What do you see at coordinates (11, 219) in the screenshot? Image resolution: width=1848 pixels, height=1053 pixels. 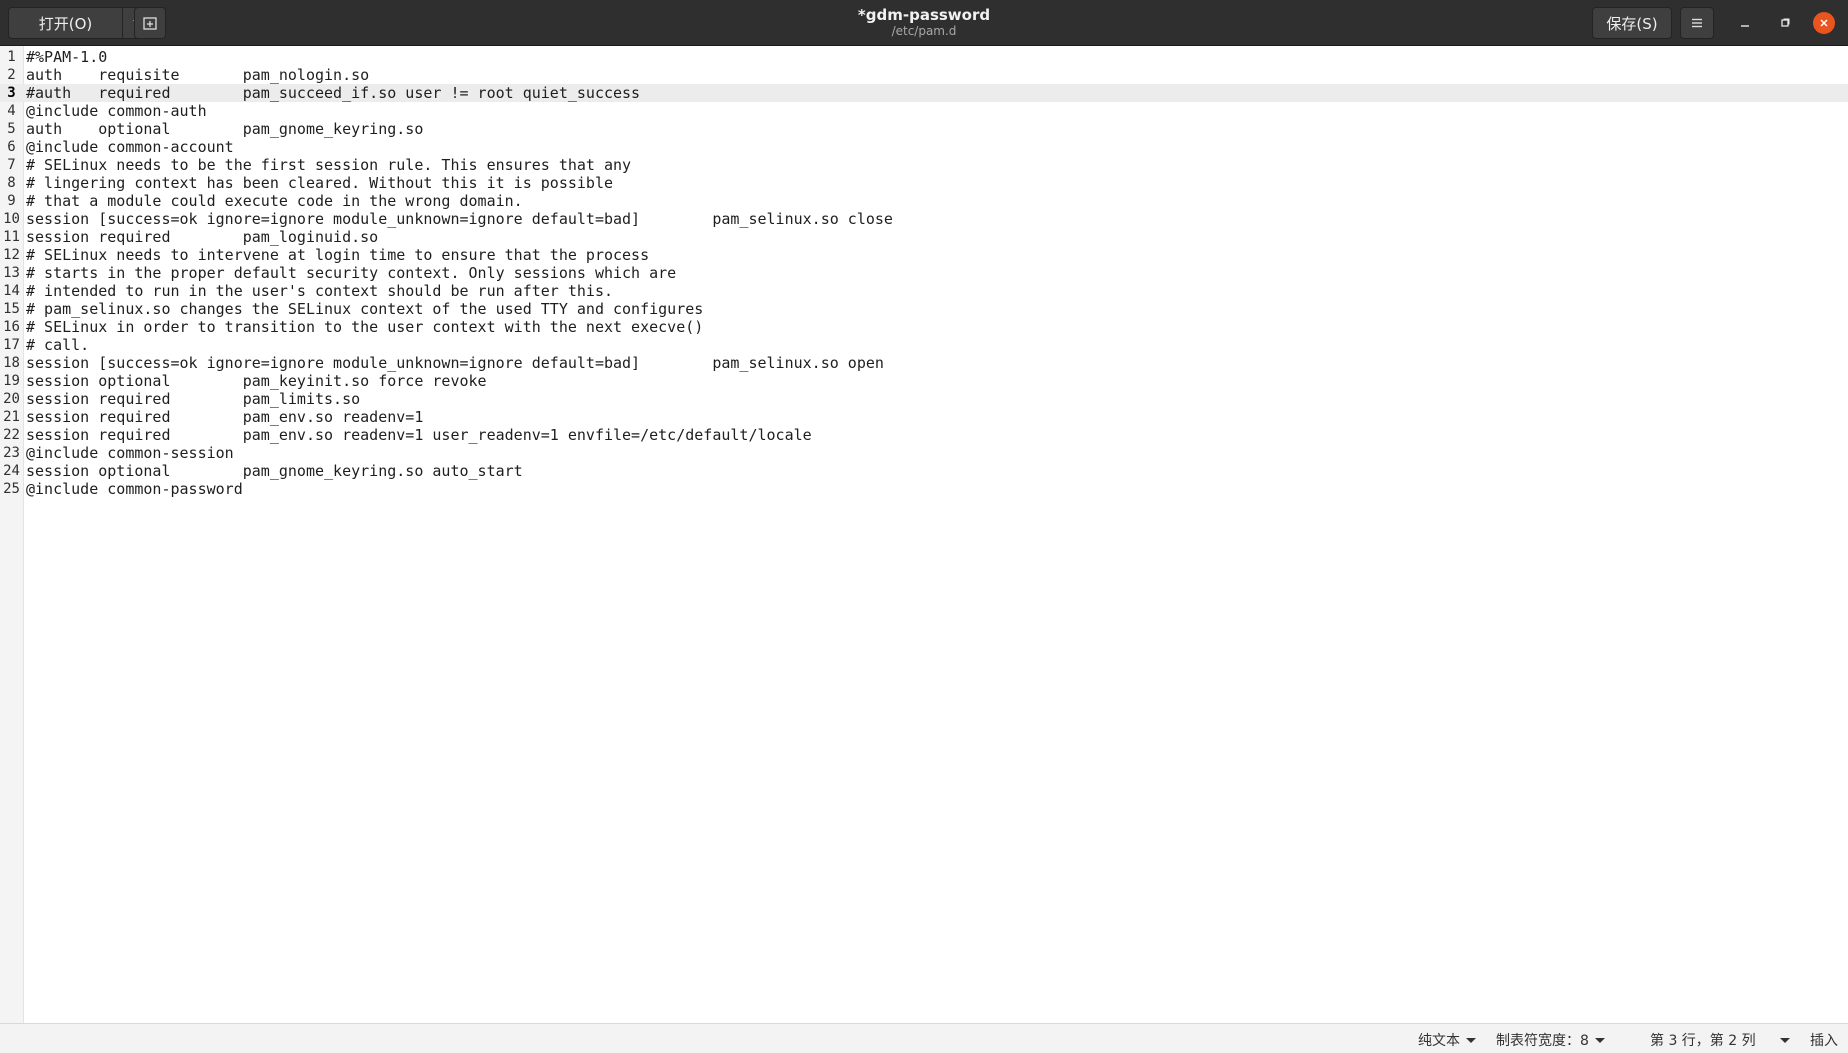 I see `line-number: 10` at bounding box center [11, 219].